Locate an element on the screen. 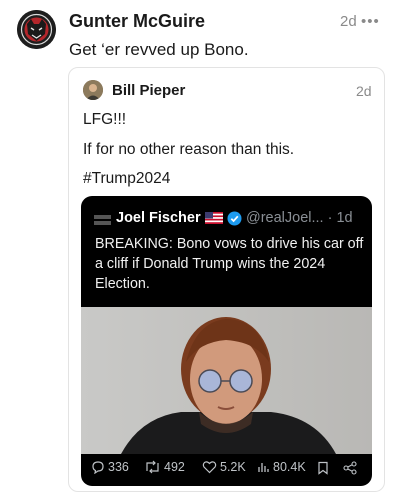 This screenshot has width=402, height=500. view-count: 80.4K is located at coordinates (289, 467).